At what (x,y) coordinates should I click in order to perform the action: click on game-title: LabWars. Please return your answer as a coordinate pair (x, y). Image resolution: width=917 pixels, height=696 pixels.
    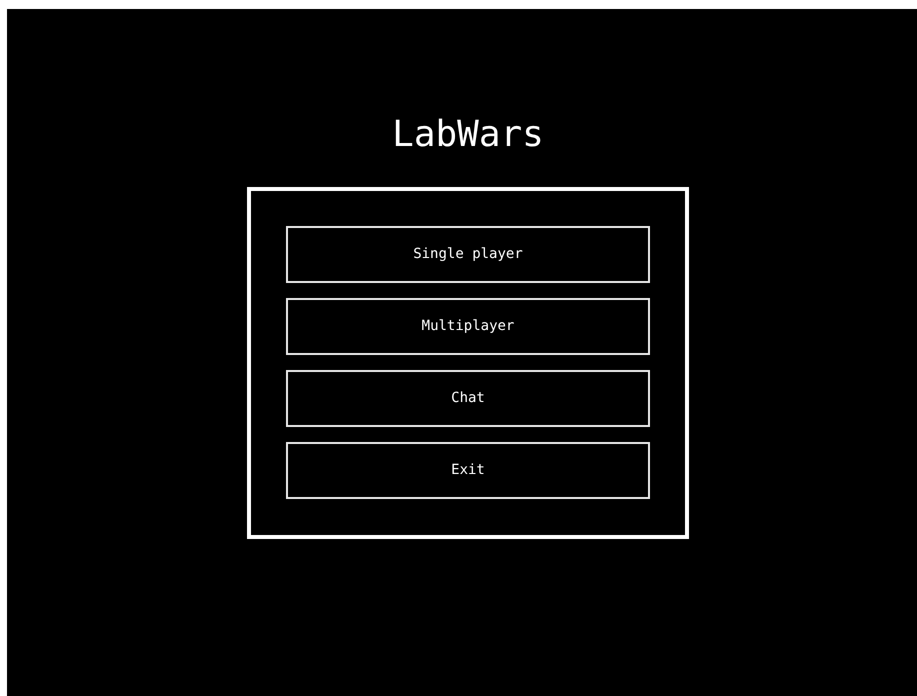
    Looking at the image, I should click on (468, 135).